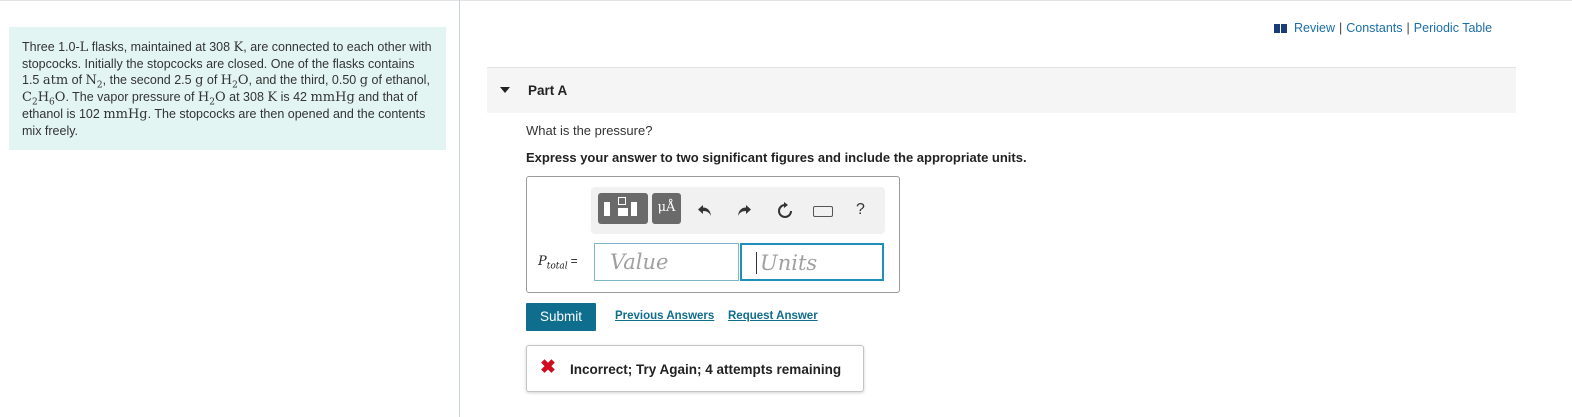 The height and width of the screenshot is (417, 1572). Describe the element at coordinates (1453, 28) in the screenshot. I see `periodic-table-link: Periodic Table` at that location.